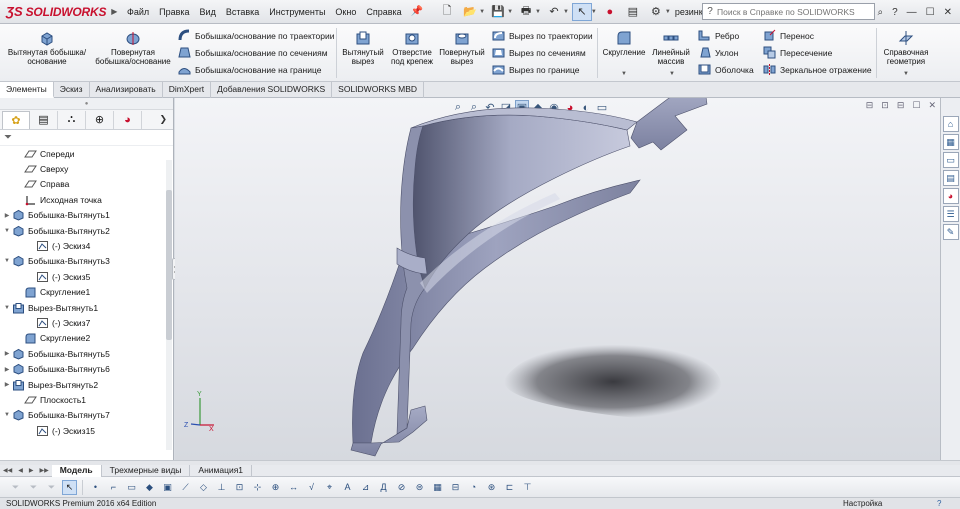  I want to click on property-manager-tab-icon: ▤, so click(44, 119).